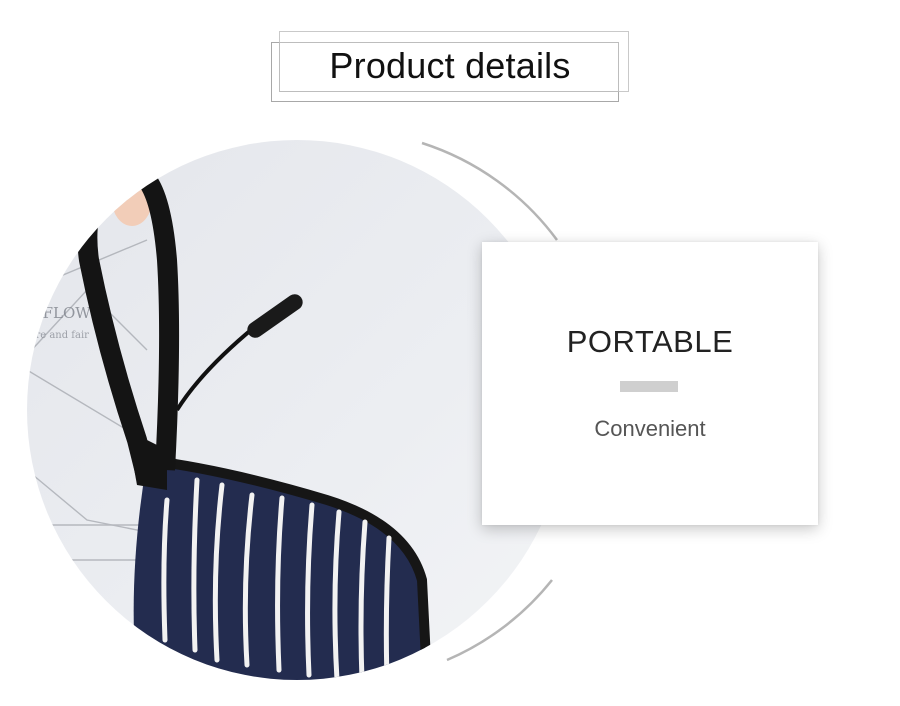 The image size is (900, 706). What do you see at coordinates (650, 341) in the screenshot?
I see `feature-heading: PORTABLE` at bounding box center [650, 341].